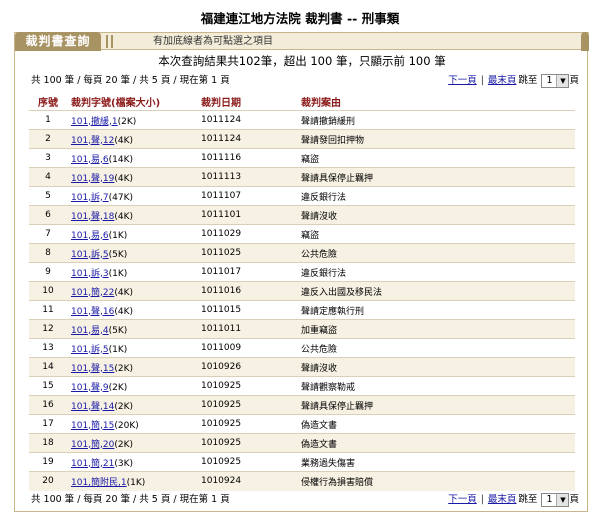 The image size is (600, 524). I want to click on row-seq: 10, so click(48, 291).